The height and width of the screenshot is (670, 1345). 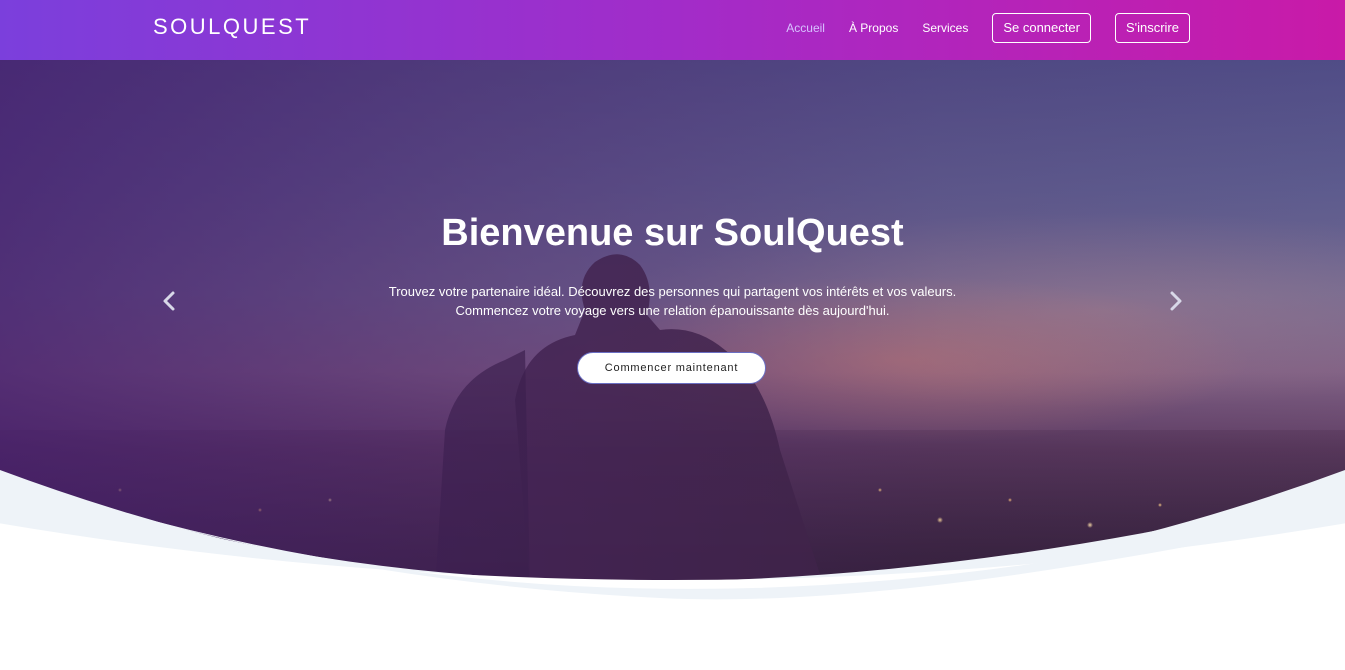 I want to click on nav-link-home: Accueil, so click(x=805, y=28).